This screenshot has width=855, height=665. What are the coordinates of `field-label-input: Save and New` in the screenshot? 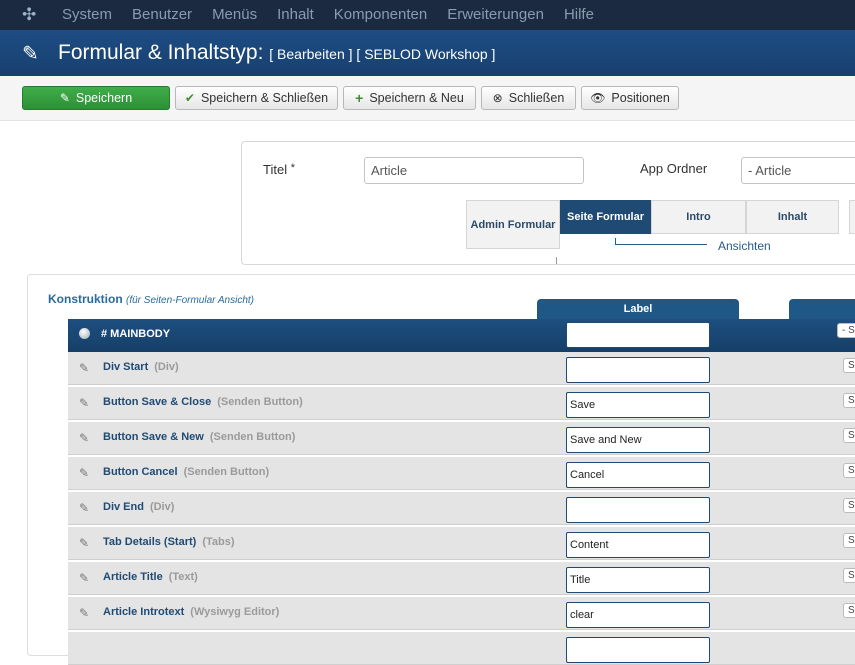 It's located at (638, 440).